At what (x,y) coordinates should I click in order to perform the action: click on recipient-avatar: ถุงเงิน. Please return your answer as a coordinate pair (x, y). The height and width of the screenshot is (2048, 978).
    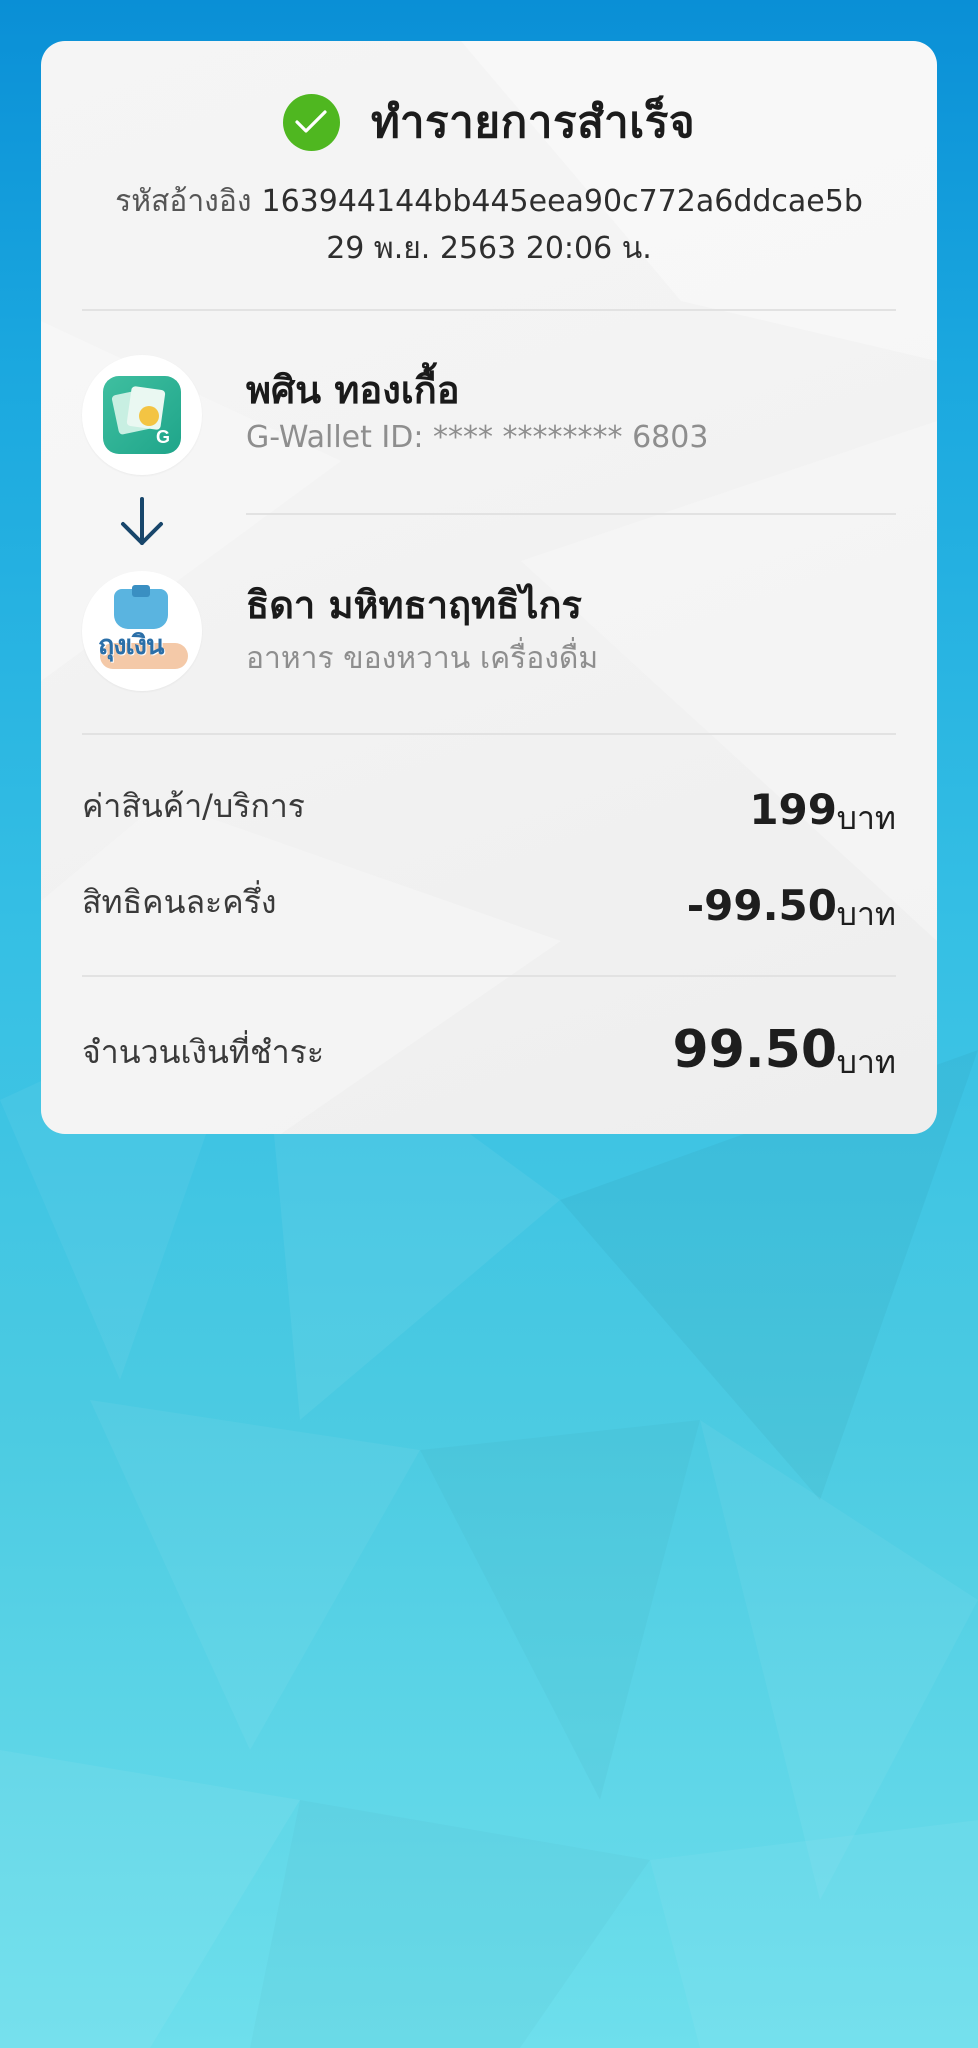
    Looking at the image, I should click on (142, 631).